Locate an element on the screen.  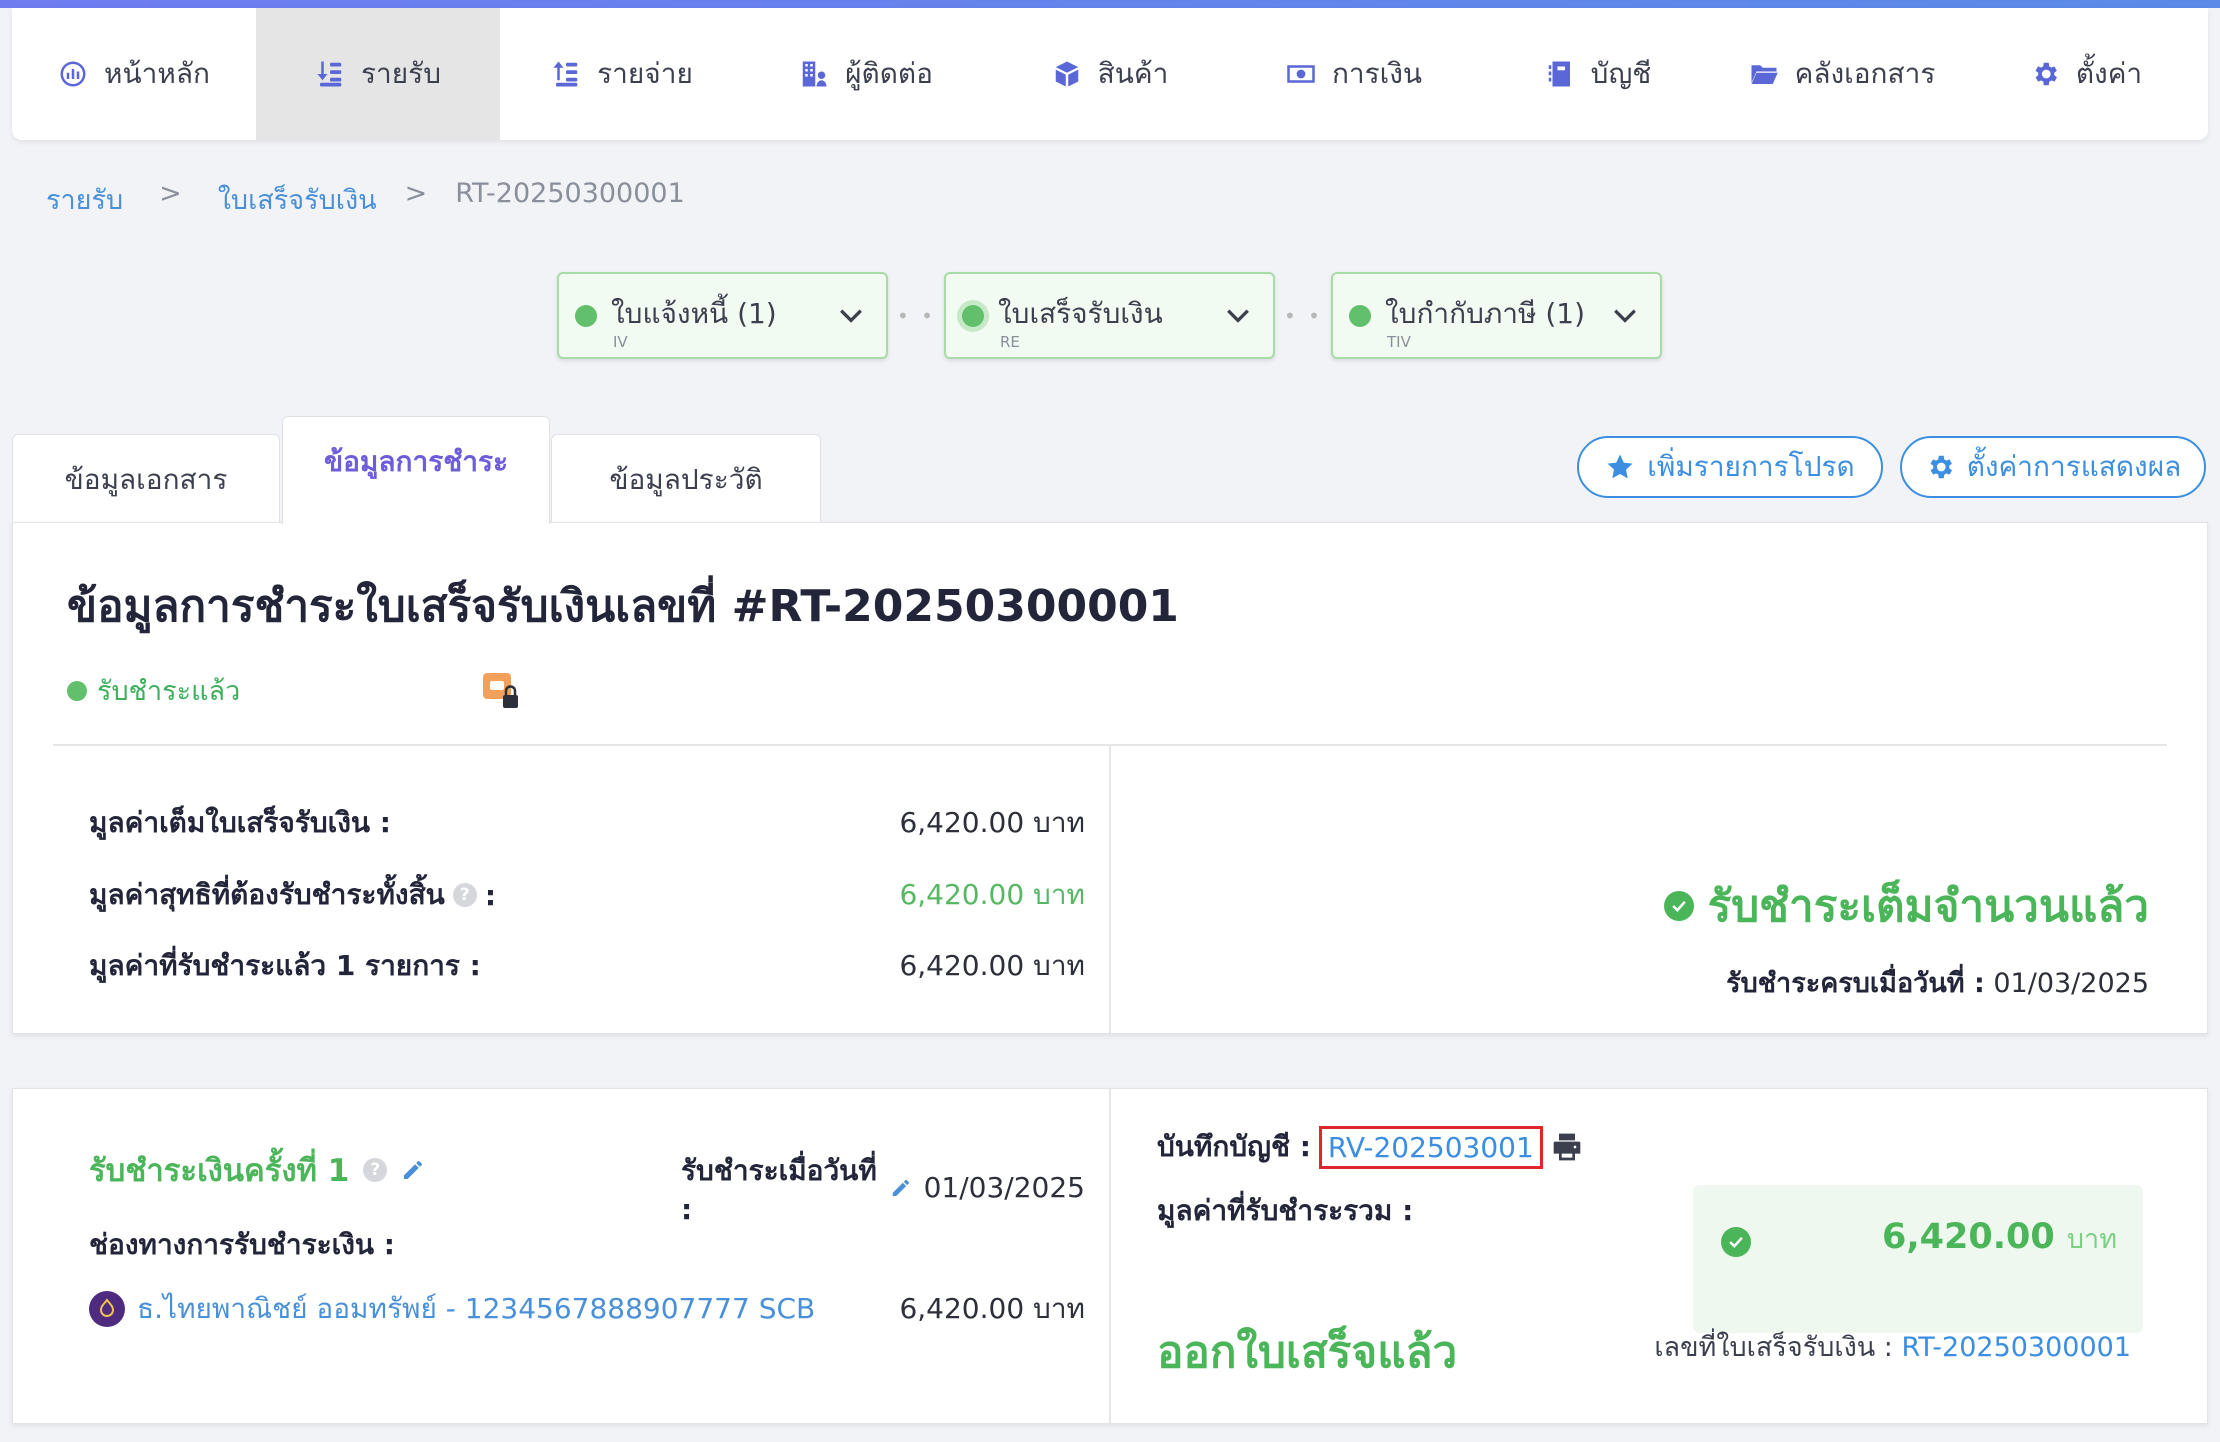
nav-item-label: ตั้งค่า is located at coordinates (2109, 73).